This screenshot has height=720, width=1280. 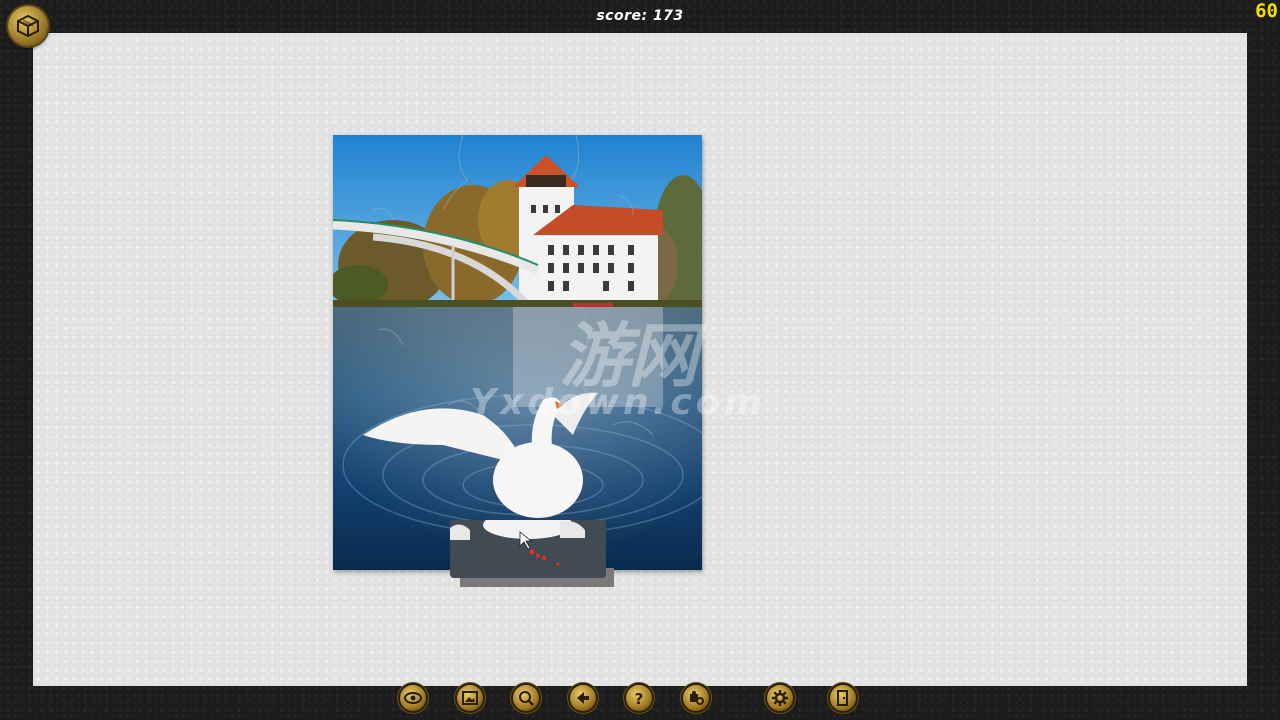 I want to click on background-button, so click(x=470, y=698).